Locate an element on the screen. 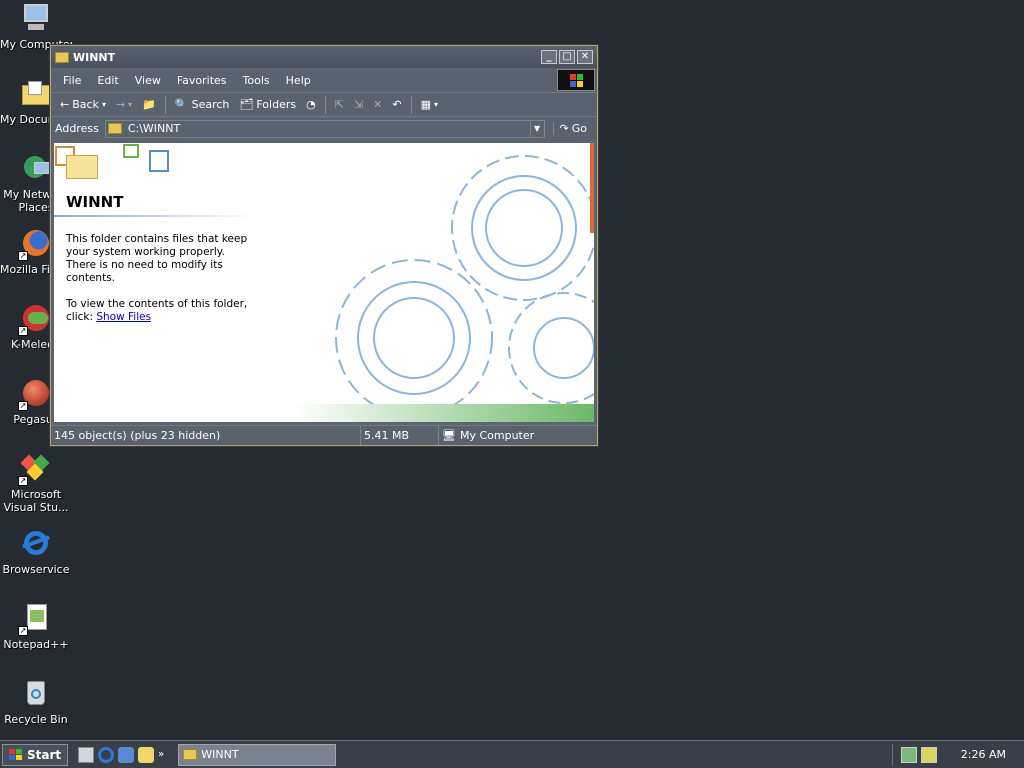 This screenshot has height=768, width=1024. menu-tools: Tools is located at coordinates (256, 80).